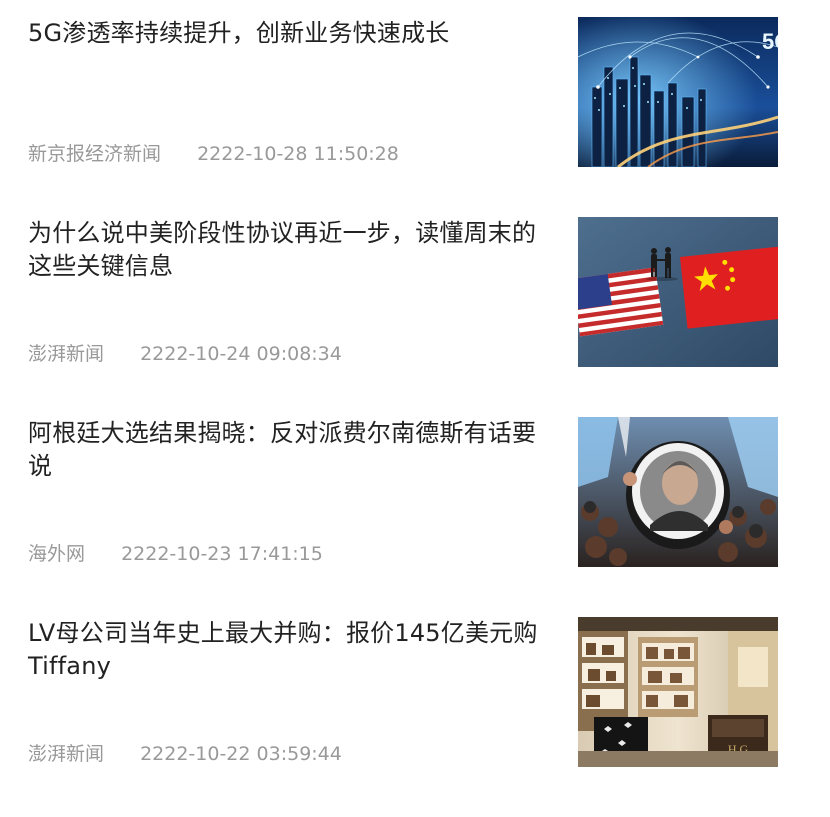 The image size is (830, 817). Describe the element at coordinates (298, 154) in the screenshot. I see `news-time: 2222-10-28 11:50:28` at that location.